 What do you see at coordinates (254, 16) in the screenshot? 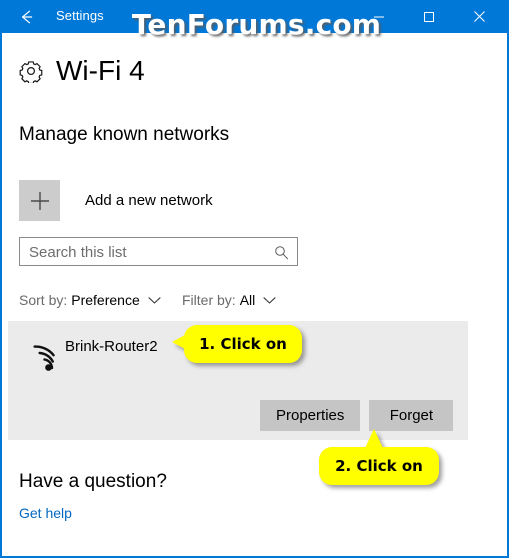
I see `title-bar: Settings` at bounding box center [254, 16].